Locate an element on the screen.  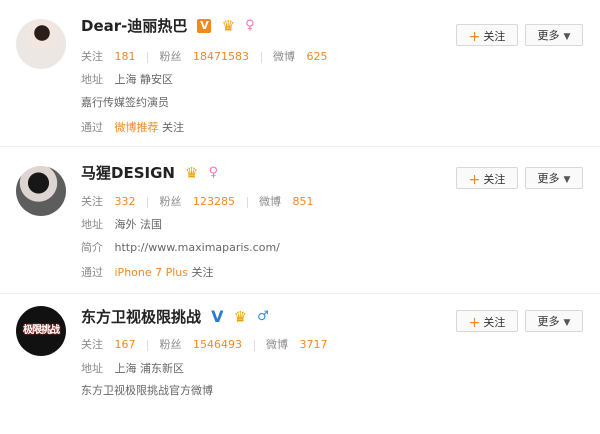
weibo-count: 851 is located at coordinates (303, 201).